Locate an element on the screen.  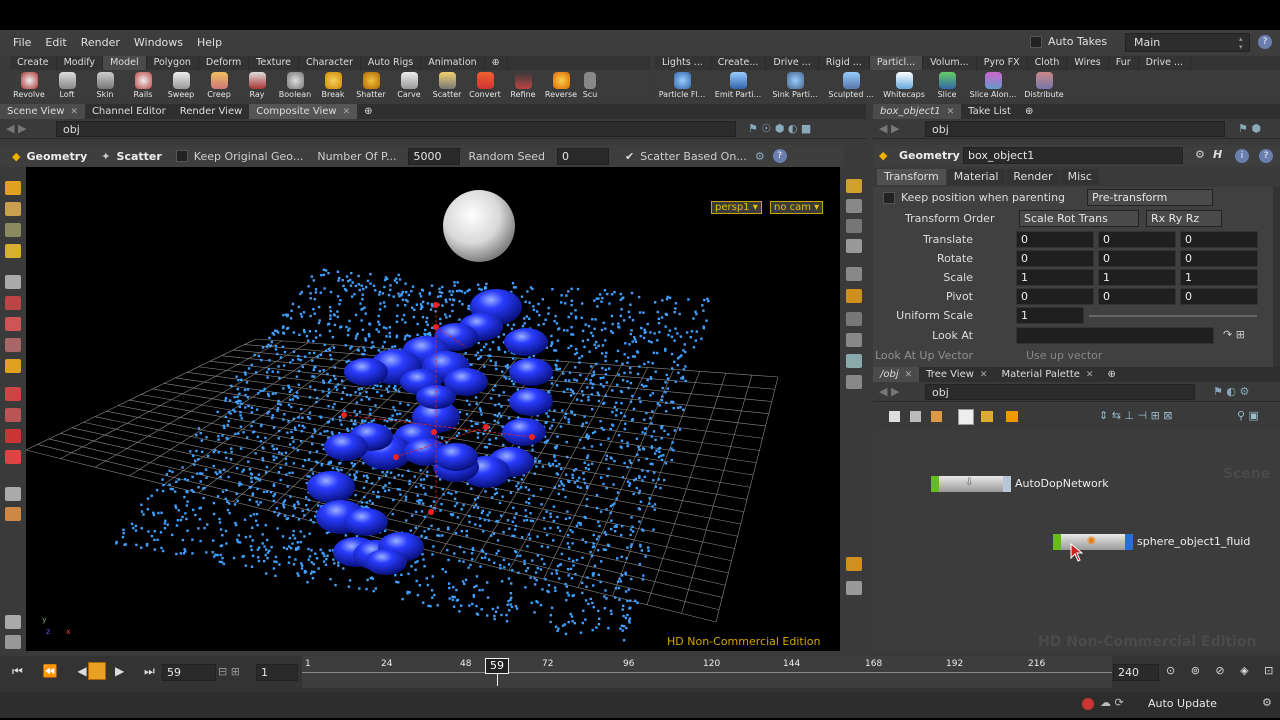
display-flag is located at coordinates (1057, 542).